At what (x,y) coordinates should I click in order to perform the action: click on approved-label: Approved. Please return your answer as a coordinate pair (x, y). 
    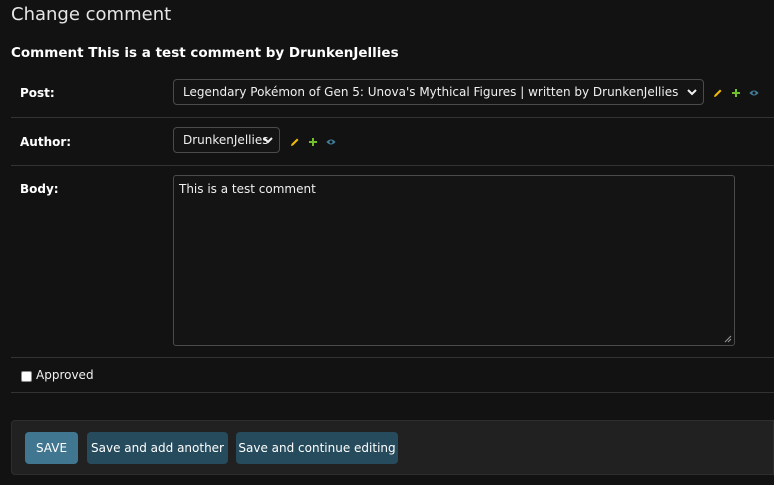
    Looking at the image, I should click on (65, 375).